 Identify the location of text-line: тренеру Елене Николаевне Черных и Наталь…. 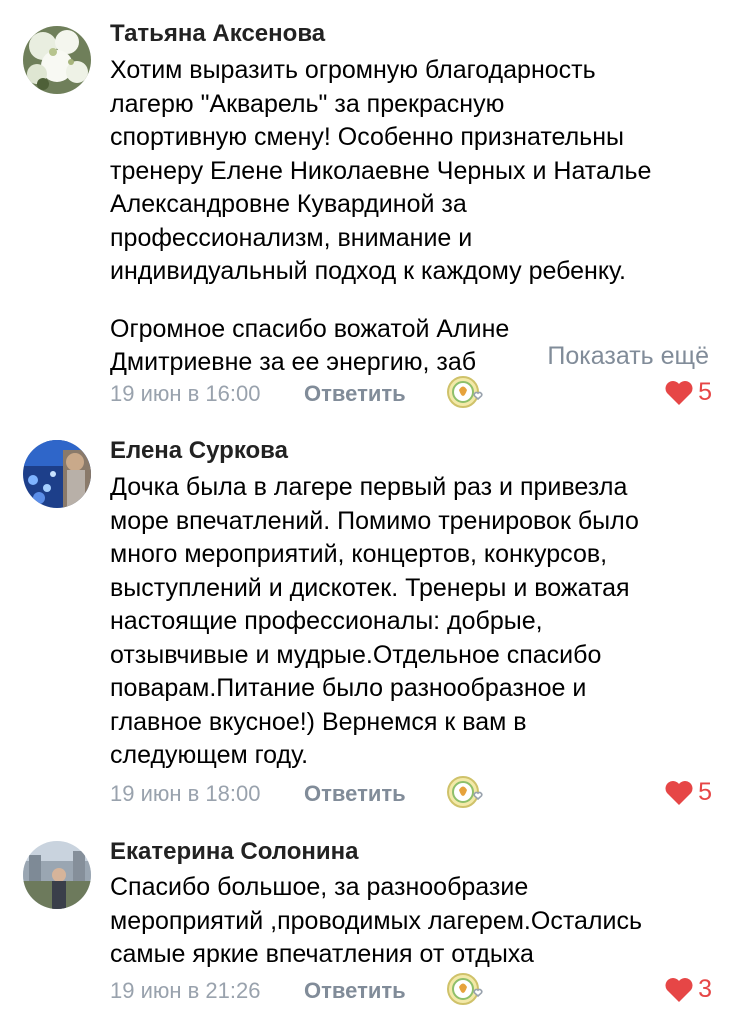
(381, 170).